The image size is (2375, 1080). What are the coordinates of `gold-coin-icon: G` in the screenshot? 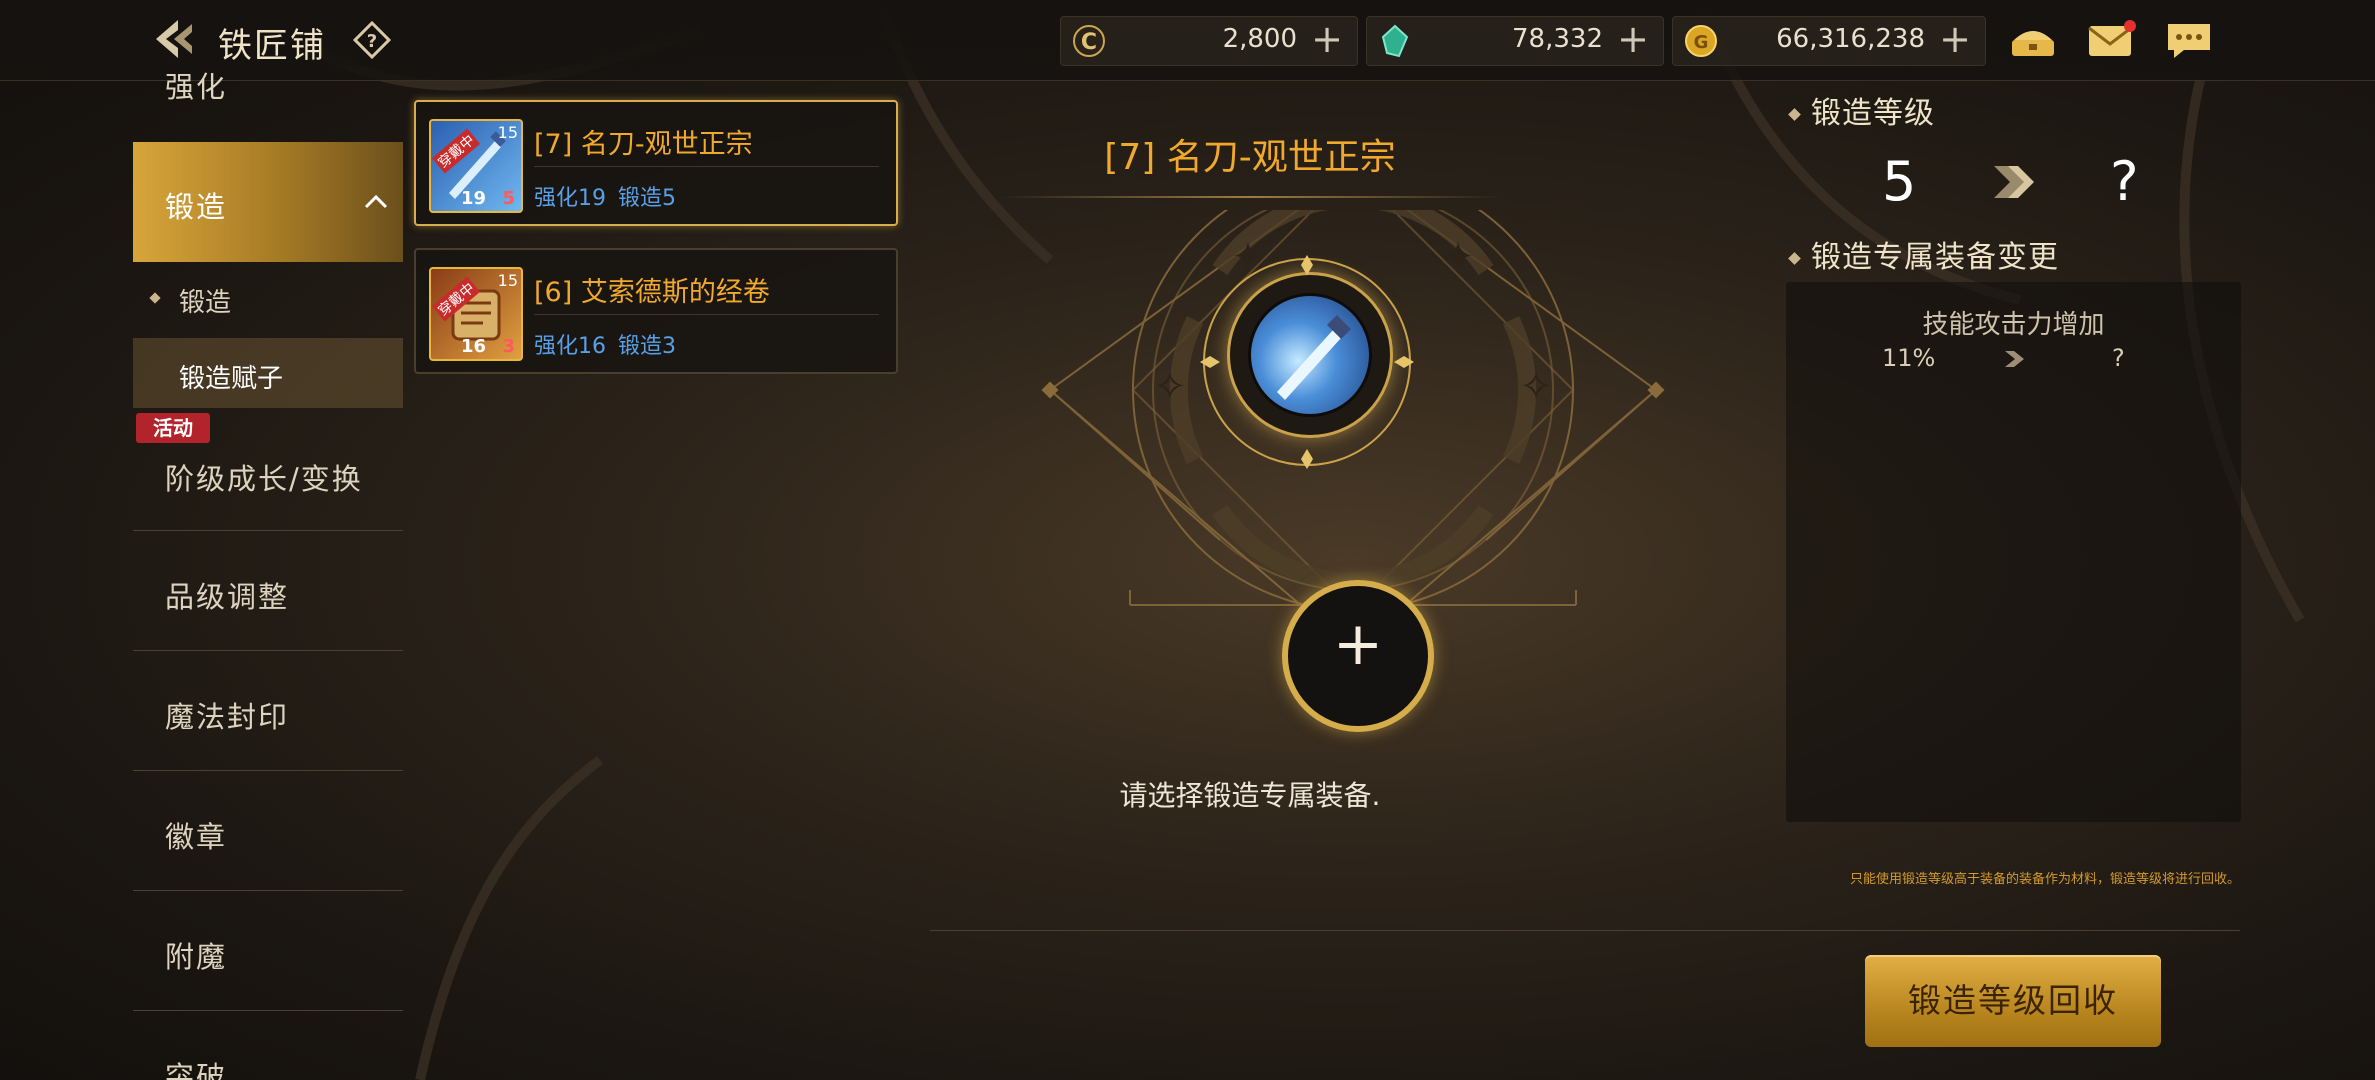 It's located at (1701, 41).